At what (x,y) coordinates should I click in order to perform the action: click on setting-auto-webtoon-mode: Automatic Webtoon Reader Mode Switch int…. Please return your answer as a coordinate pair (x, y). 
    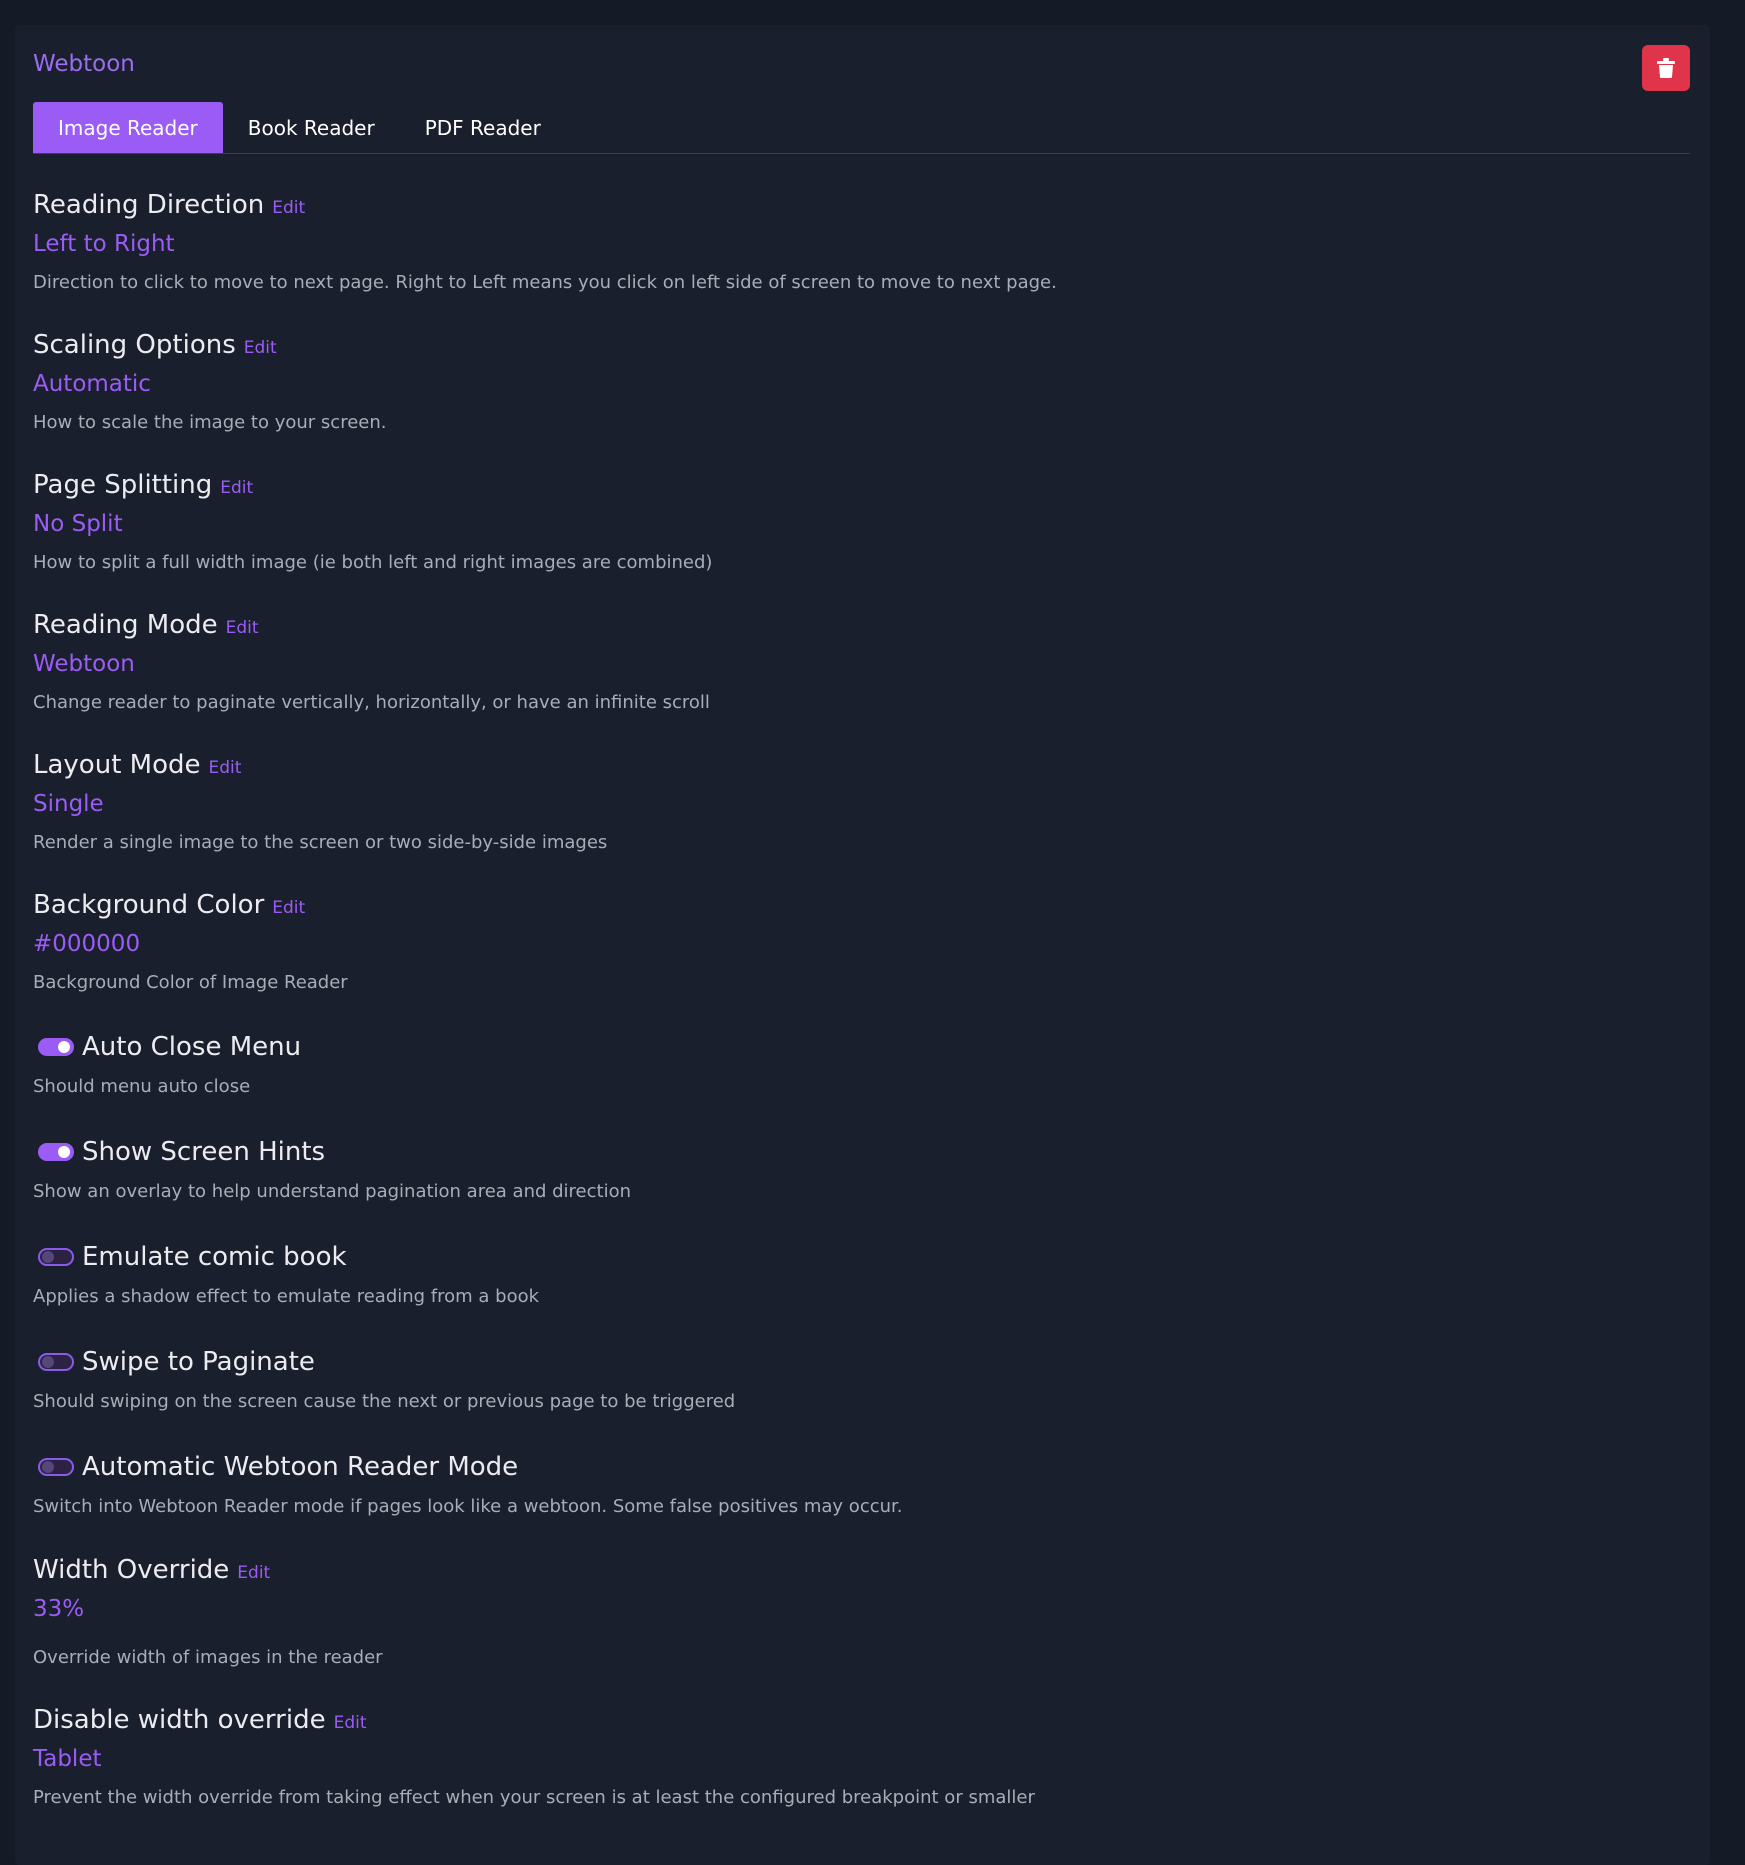
    Looking at the image, I should click on (863, 1502).